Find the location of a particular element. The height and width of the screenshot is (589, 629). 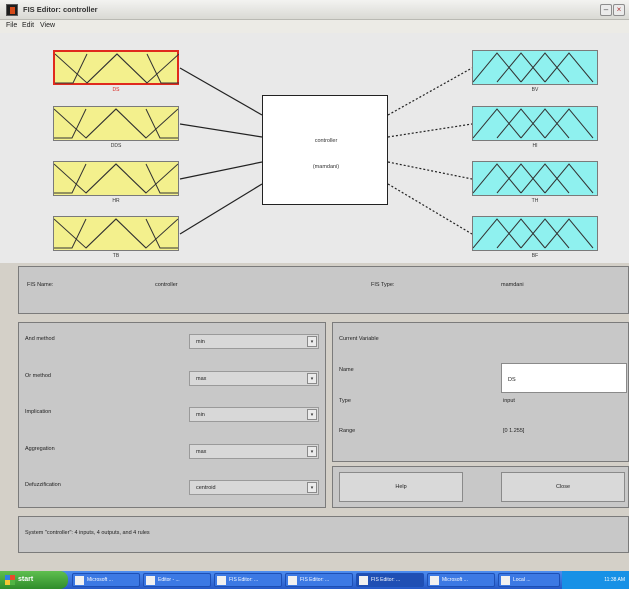

input-label: DDS is located at coordinates (116, 146).